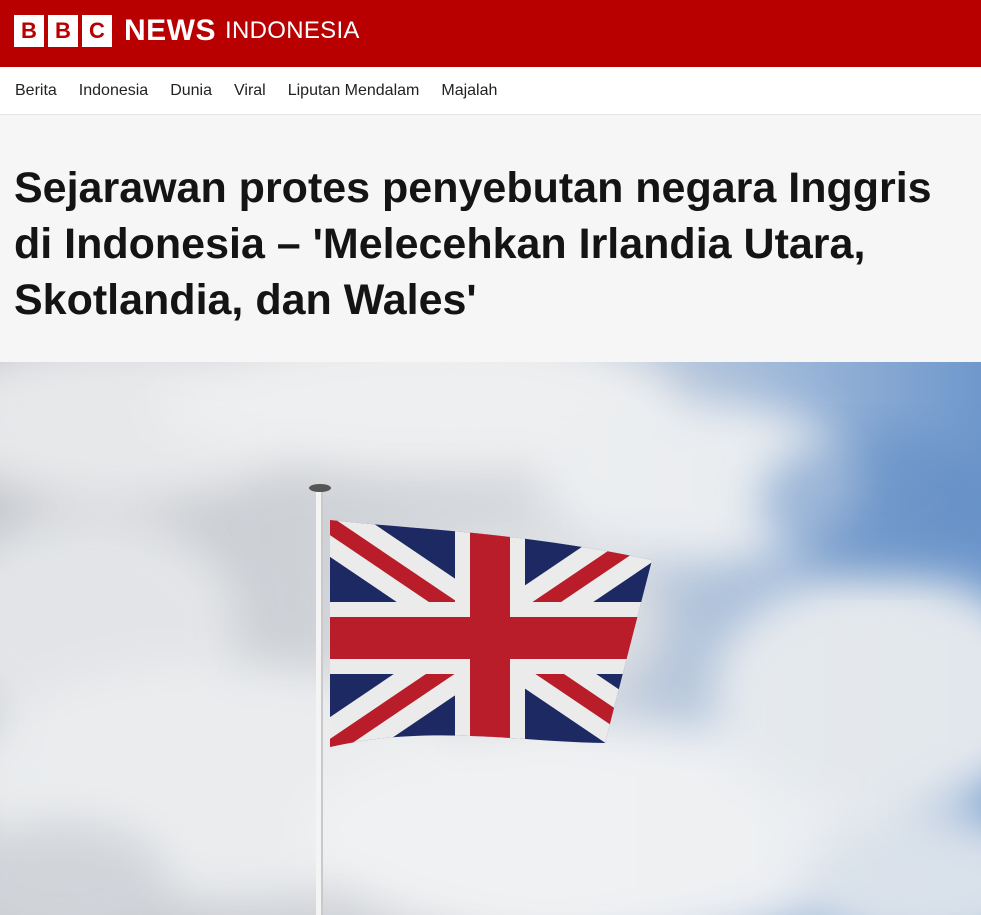  Describe the element at coordinates (469, 91) in the screenshot. I see `nav-item-majalah: Majalah` at that location.